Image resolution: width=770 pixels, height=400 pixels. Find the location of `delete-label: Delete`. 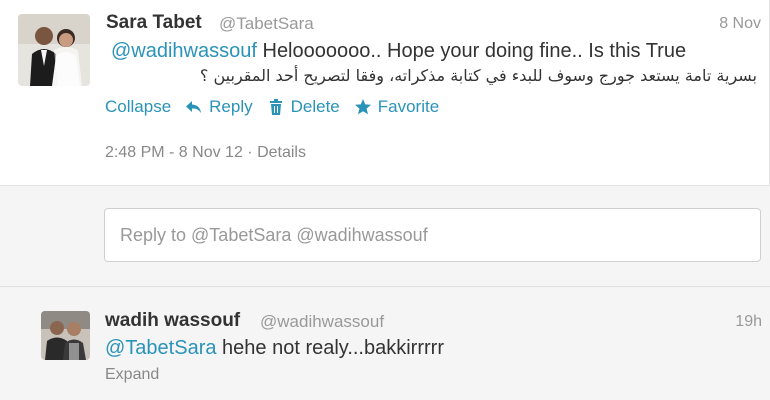

delete-label: Delete is located at coordinates (315, 106).